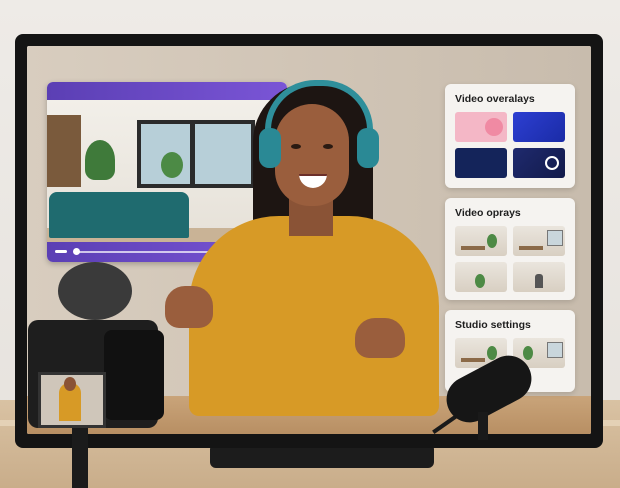 This screenshot has height=488, width=620. What do you see at coordinates (64, 151) in the screenshot?
I see `bookshelf` at bounding box center [64, 151].